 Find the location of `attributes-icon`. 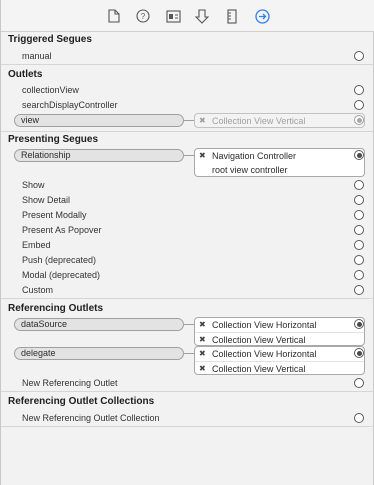

attributes-icon is located at coordinates (202, 16).